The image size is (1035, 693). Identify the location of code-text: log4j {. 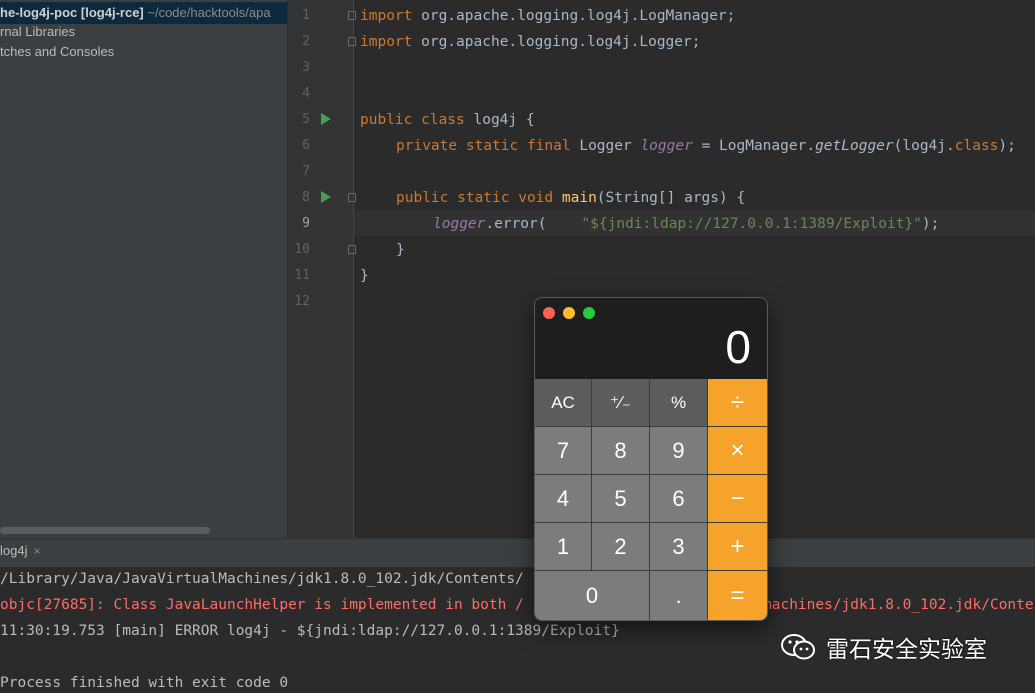
(499, 120).